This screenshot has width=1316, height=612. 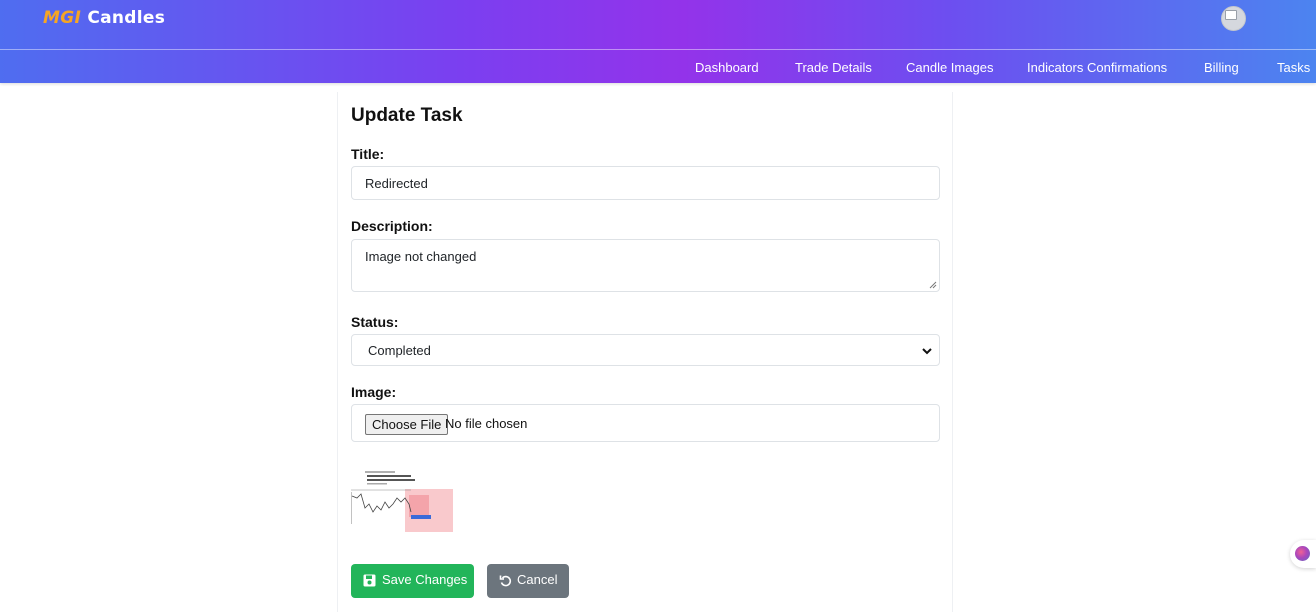 What do you see at coordinates (425, 579) in the screenshot?
I see `save-changes-label: Save Changes` at bounding box center [425, 579].